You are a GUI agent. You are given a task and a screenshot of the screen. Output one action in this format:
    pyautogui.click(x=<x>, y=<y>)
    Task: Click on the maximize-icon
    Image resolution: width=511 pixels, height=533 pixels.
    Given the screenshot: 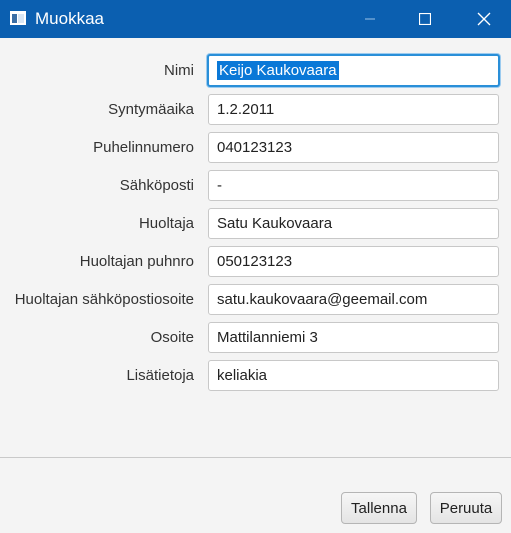 What is the action you would take?
    pyautogui.click(x=424, y=19)
    